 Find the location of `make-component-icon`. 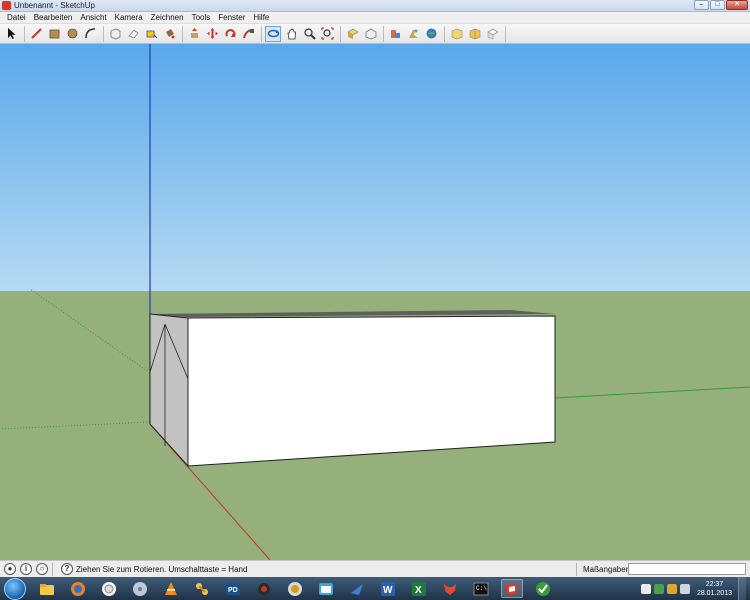

make-component-icon is located at coordinates (115, 34).